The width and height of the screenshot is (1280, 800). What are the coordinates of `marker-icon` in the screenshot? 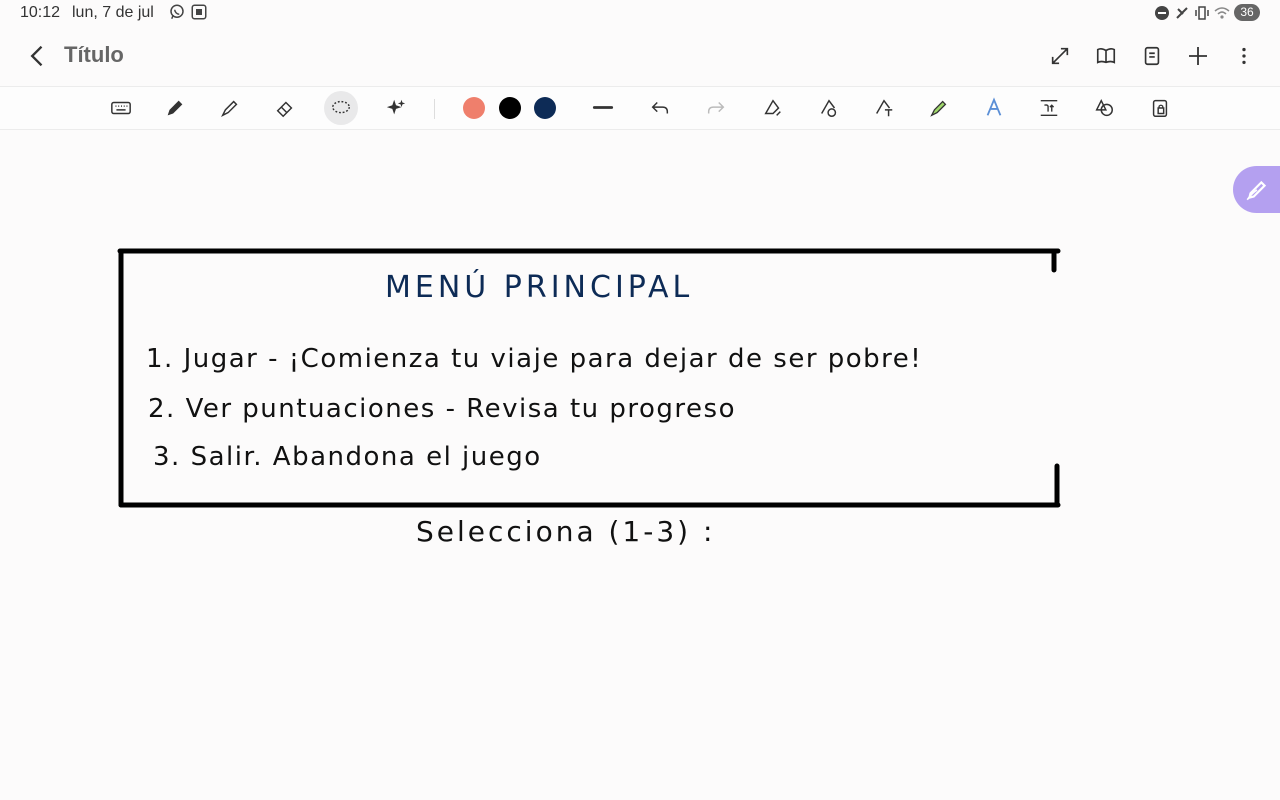 It's located at (938, 108).